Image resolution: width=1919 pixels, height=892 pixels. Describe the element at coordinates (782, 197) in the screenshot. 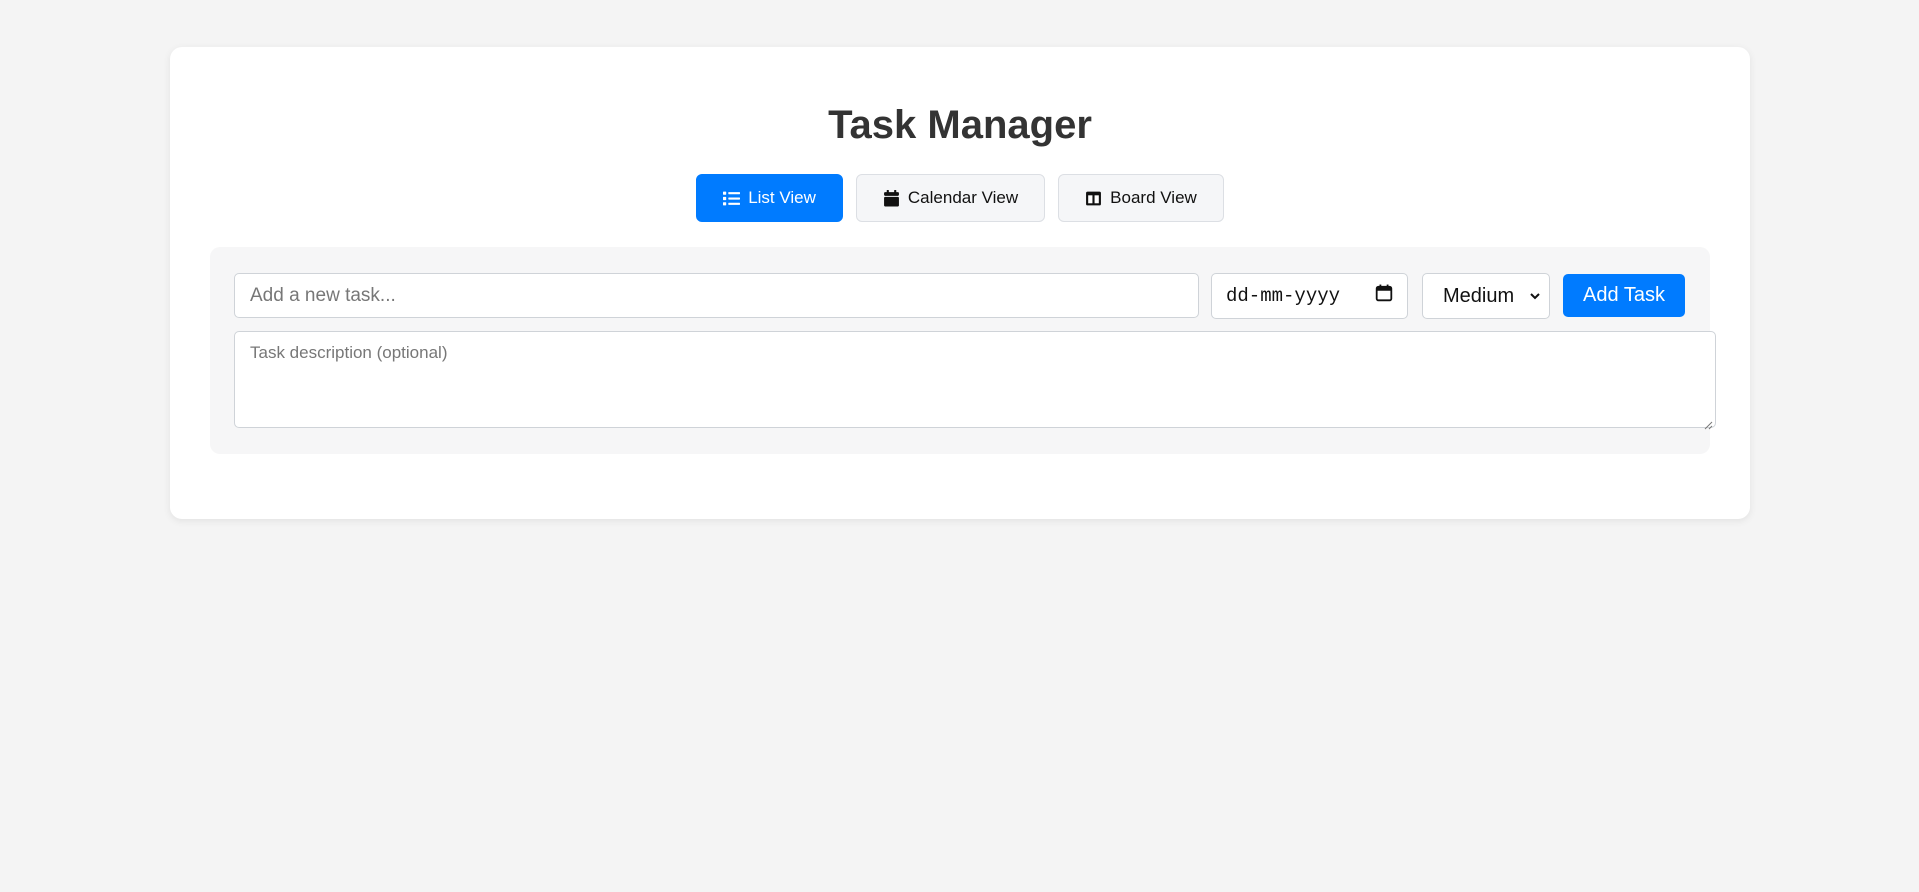

I see `tab-label: List View` at that location.